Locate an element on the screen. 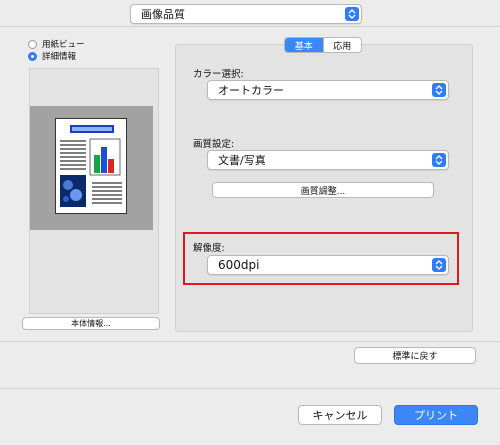  restore-defaults-button: 標準に戻す is located at coordinates (415, 355).